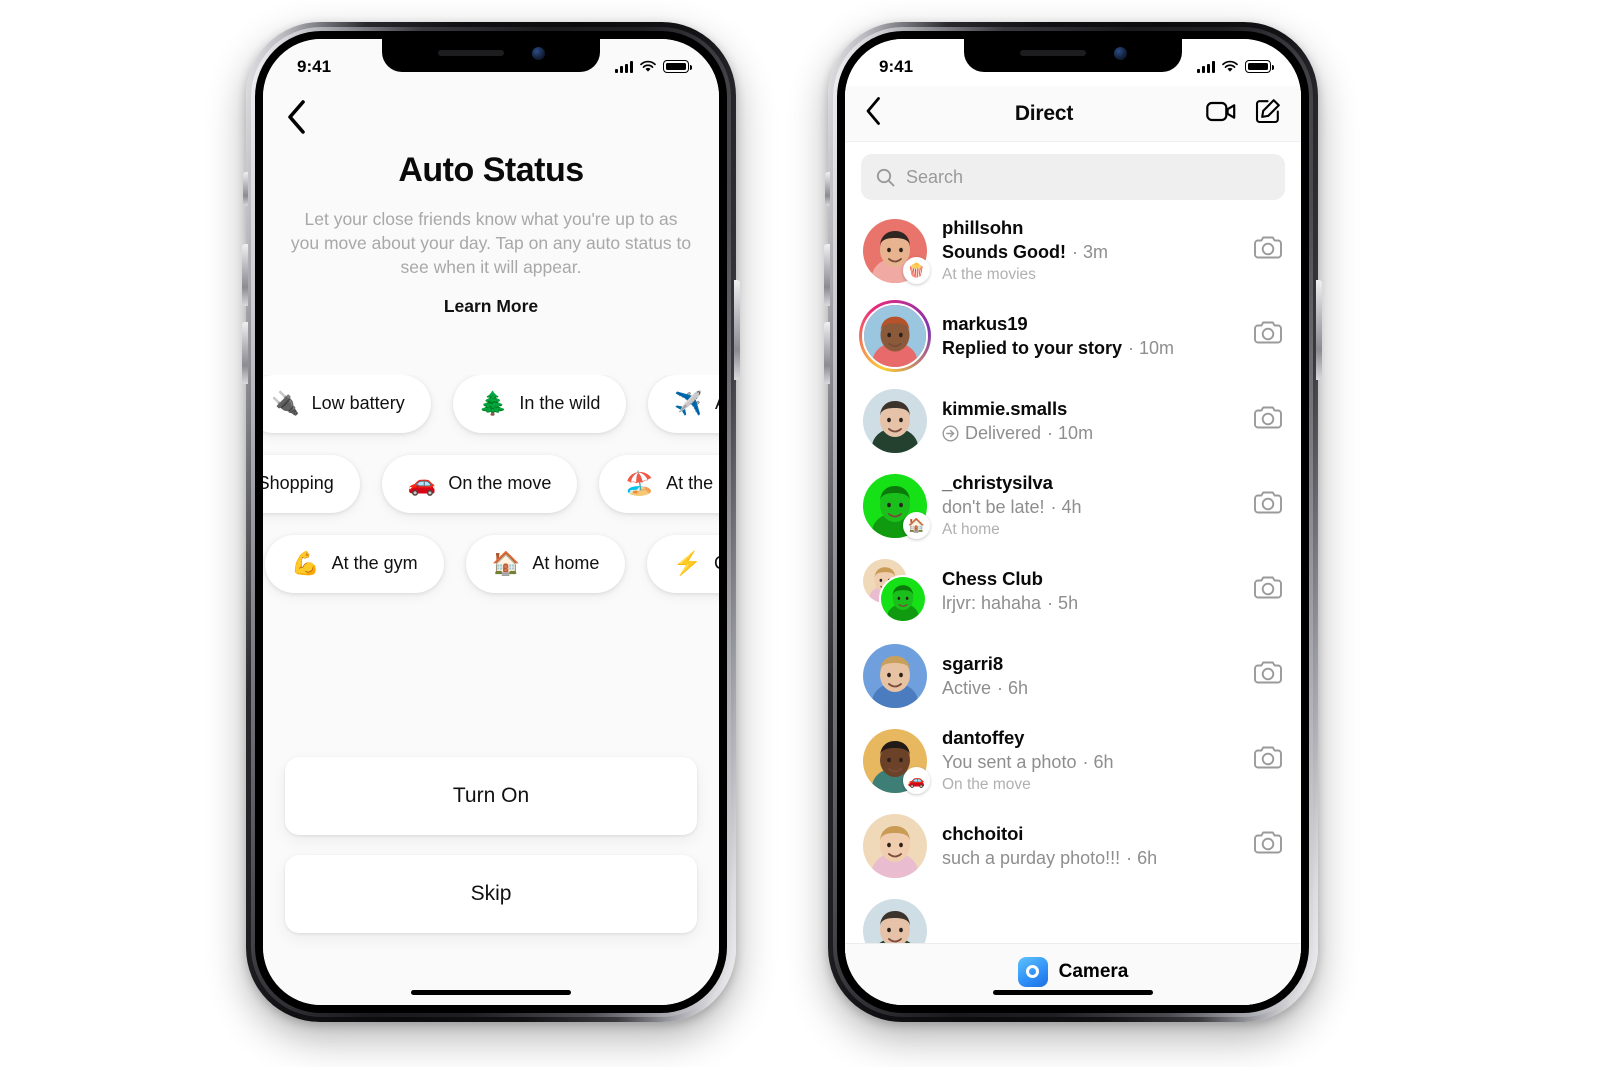 The height and width of the screenshot is (1067, 1600). Describe the element at coordinates (1063, 602) in the screenshot. I see `timestamp: · 5h` at that location.